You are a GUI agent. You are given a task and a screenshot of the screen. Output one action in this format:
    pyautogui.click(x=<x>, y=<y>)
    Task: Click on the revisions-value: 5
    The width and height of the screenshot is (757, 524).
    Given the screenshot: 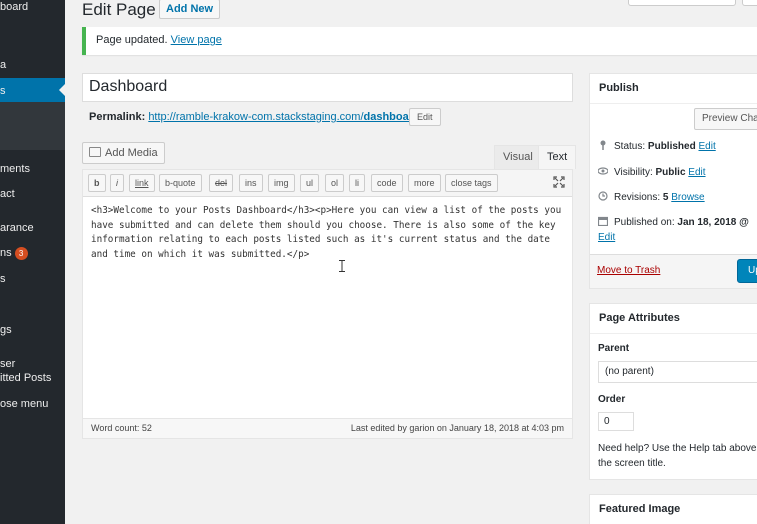 What is the action you would take?
    pyautogui.click(x=665, y=197)
    